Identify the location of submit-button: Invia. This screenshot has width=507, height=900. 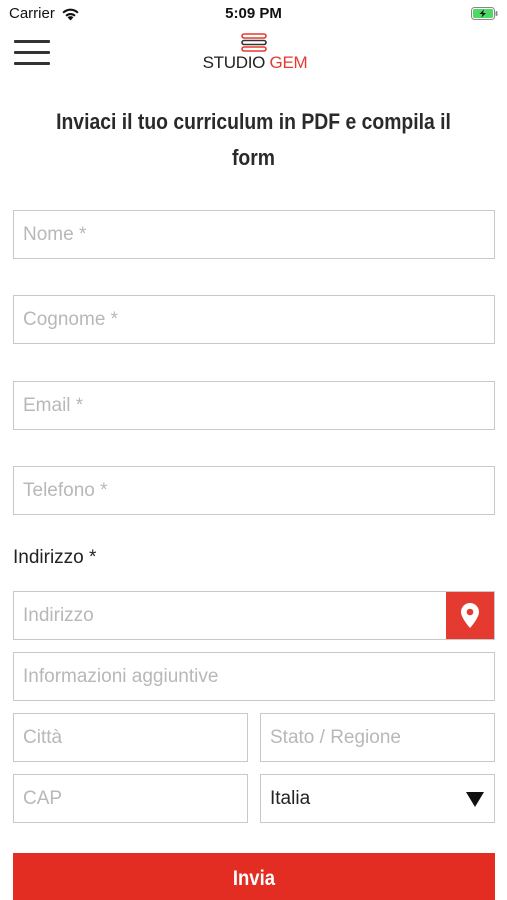
(254, 876).